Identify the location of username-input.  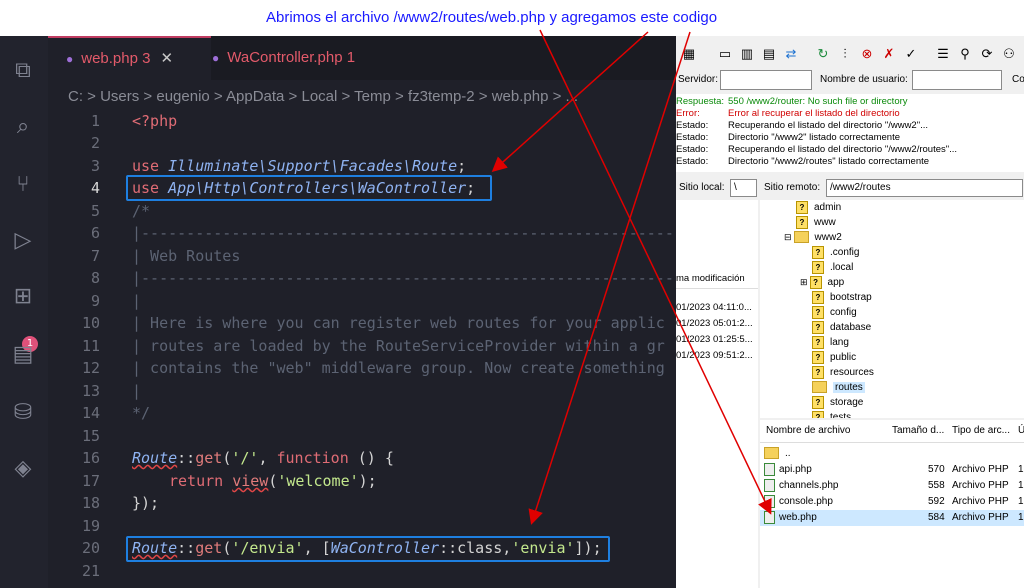
(957, 80).